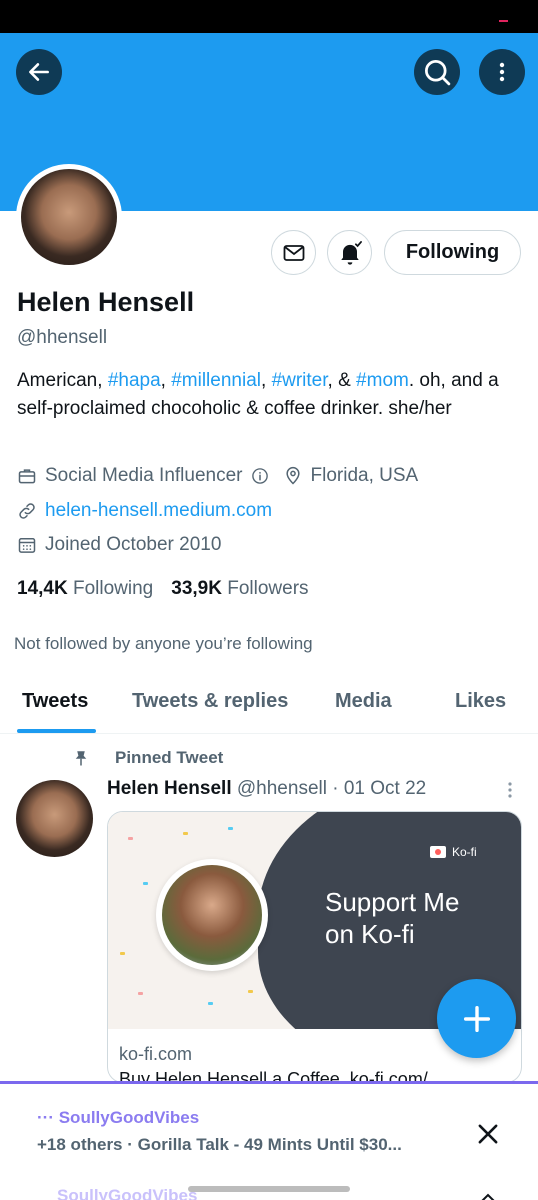  I want to click on active-tab-indicator, so click(56, 731).